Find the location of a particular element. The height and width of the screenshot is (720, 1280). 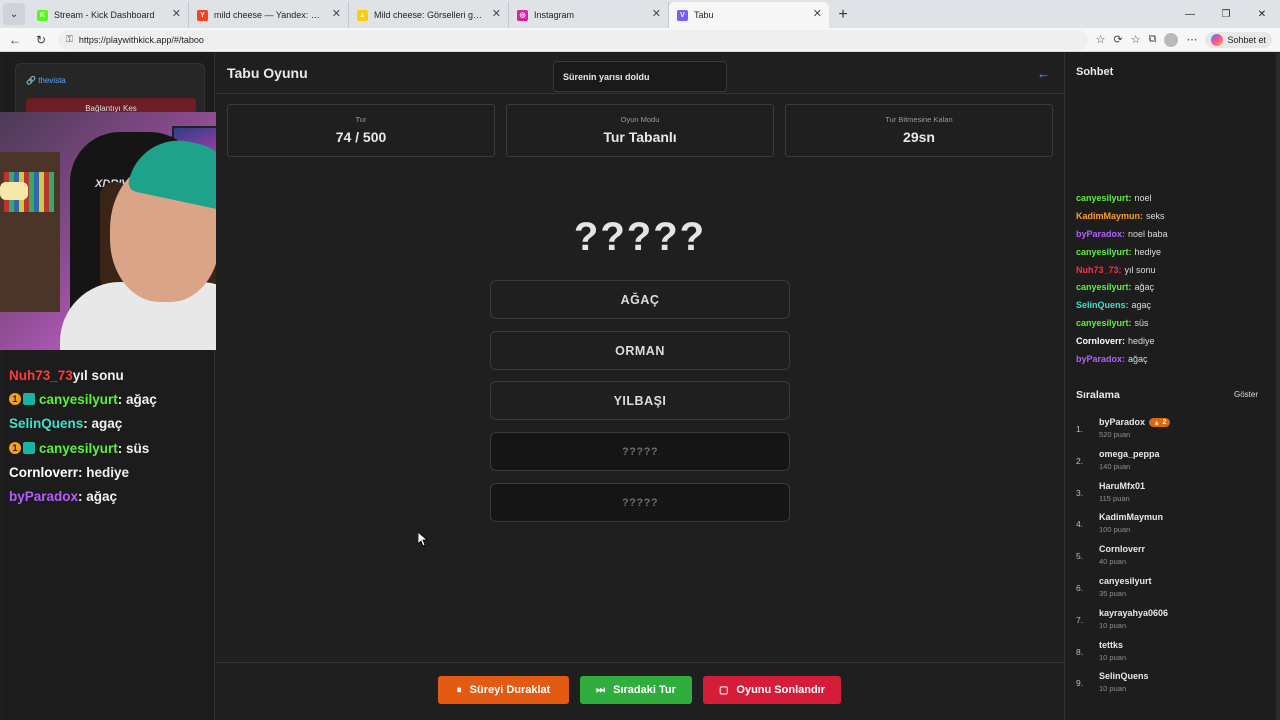

player-name: canyesilyurt is located at coordinates (1125, 580).